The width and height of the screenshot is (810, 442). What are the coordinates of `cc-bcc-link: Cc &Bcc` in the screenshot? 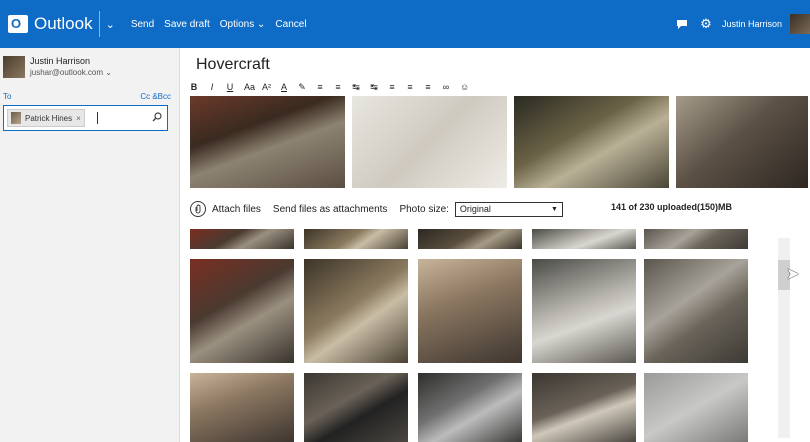 It's located at (155, 96).